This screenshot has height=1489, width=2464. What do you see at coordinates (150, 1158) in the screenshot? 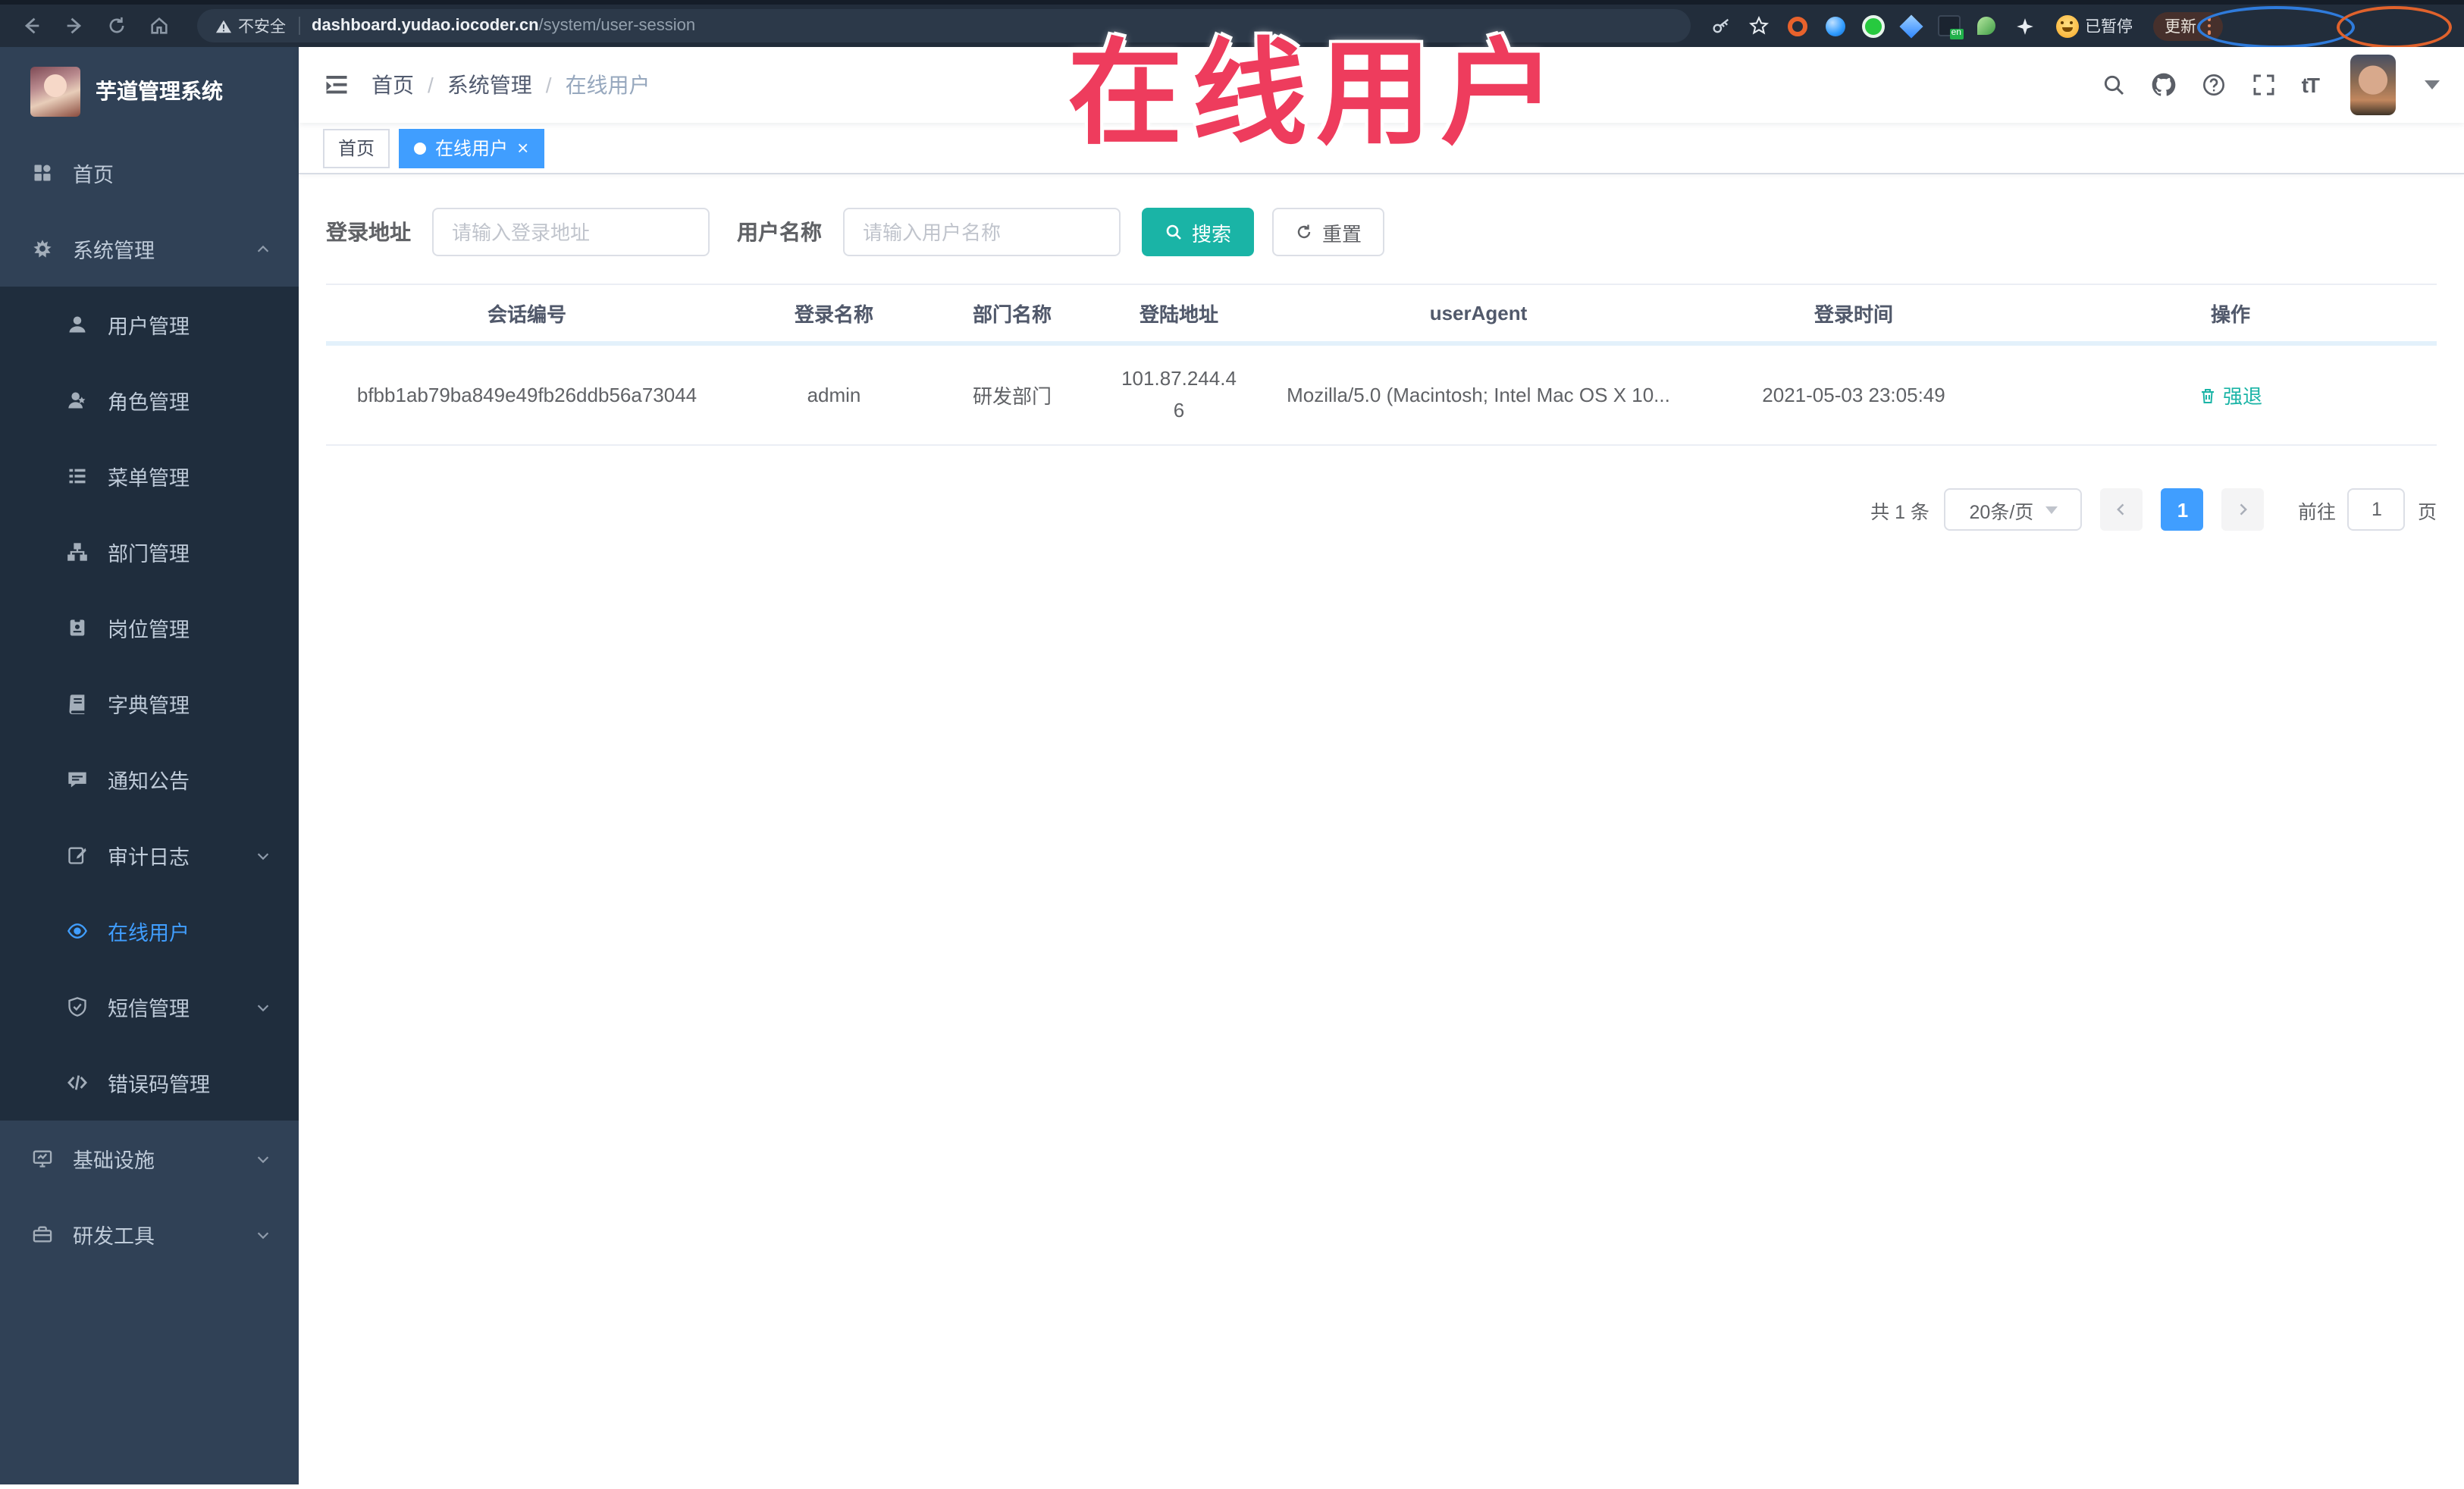
I see `sidebar-item-infrastructure: 基础设施` at bounding box center [150, 1158].